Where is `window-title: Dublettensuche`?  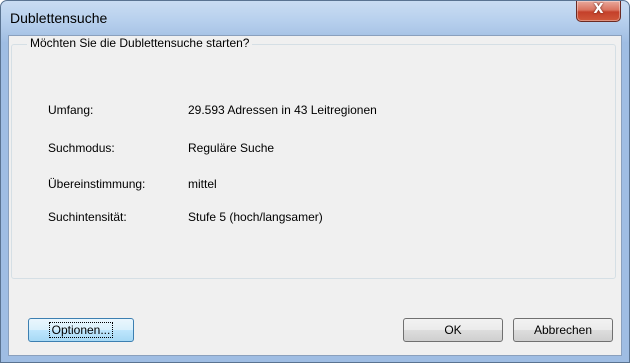 window-title: Dublettensuche is located at coordinates (59, 18).